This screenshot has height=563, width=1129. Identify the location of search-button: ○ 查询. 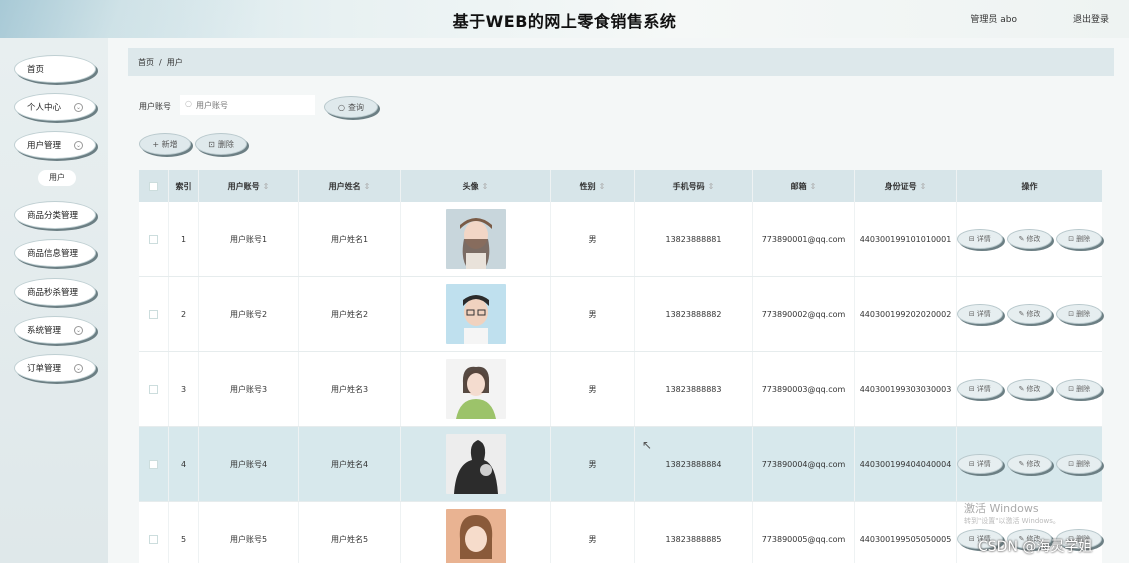
(351, 107).